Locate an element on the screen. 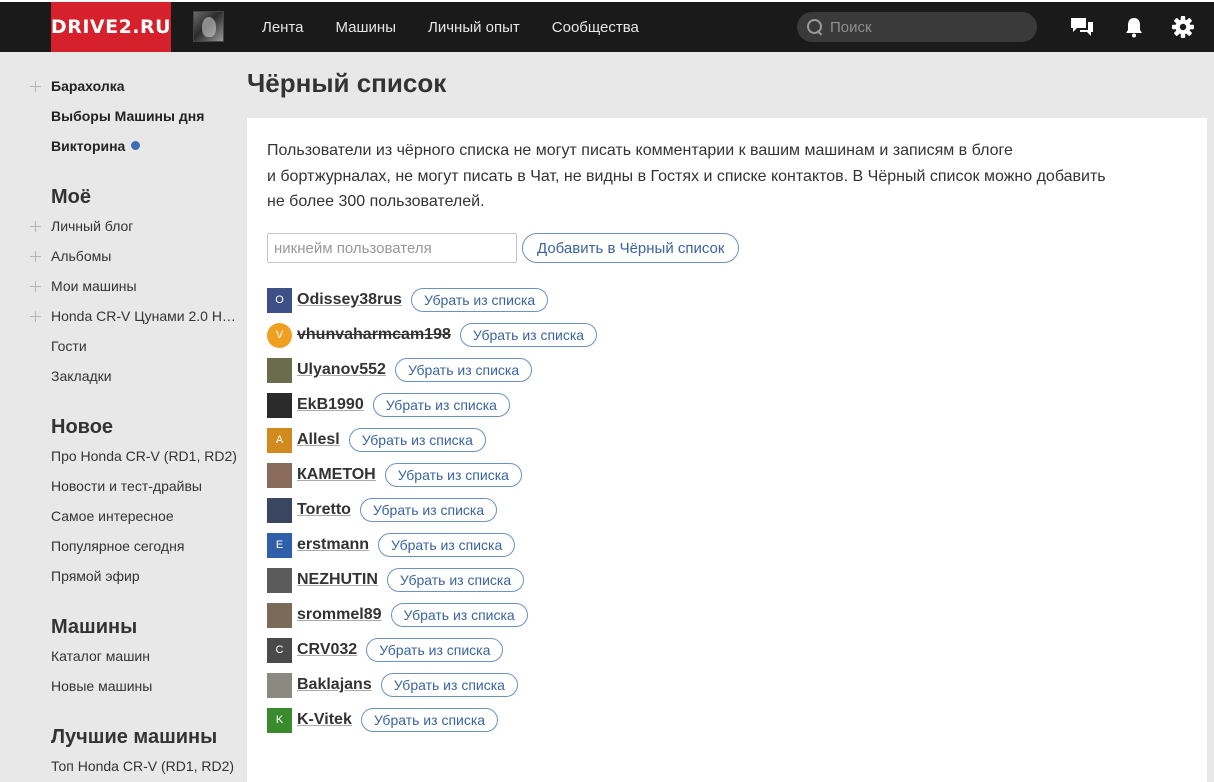 The width and height of the screenshot is (1214, 782). sidebar-item-car-of-day: Выборы Машины дня is located at coordinates (146, 116).